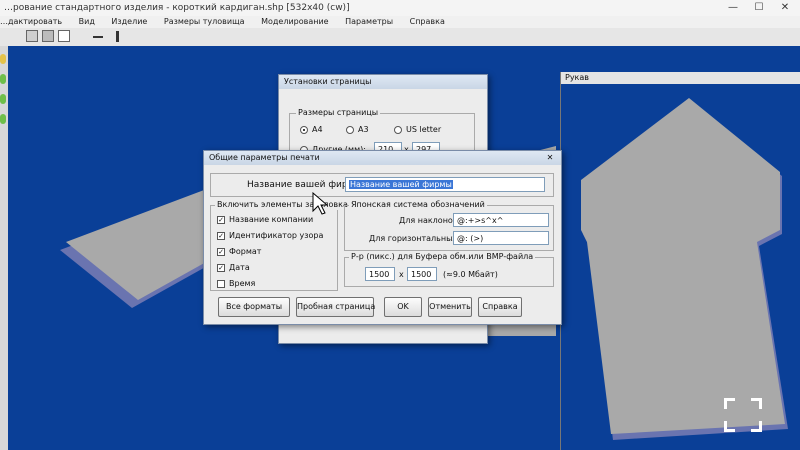 Image resolution: width=800 pixels, height=450 pixels. What do you see at coordinates (98, 37) in the screenshot?
I see `line-tool-icon` at bounding box center [98, 37].